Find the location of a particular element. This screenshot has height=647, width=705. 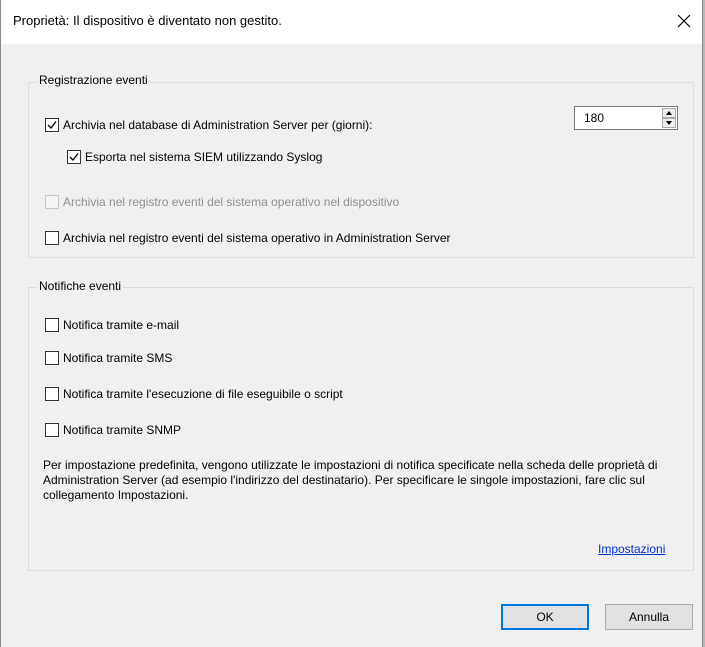

arrow-down-icon is located at coordinates (669, 123).